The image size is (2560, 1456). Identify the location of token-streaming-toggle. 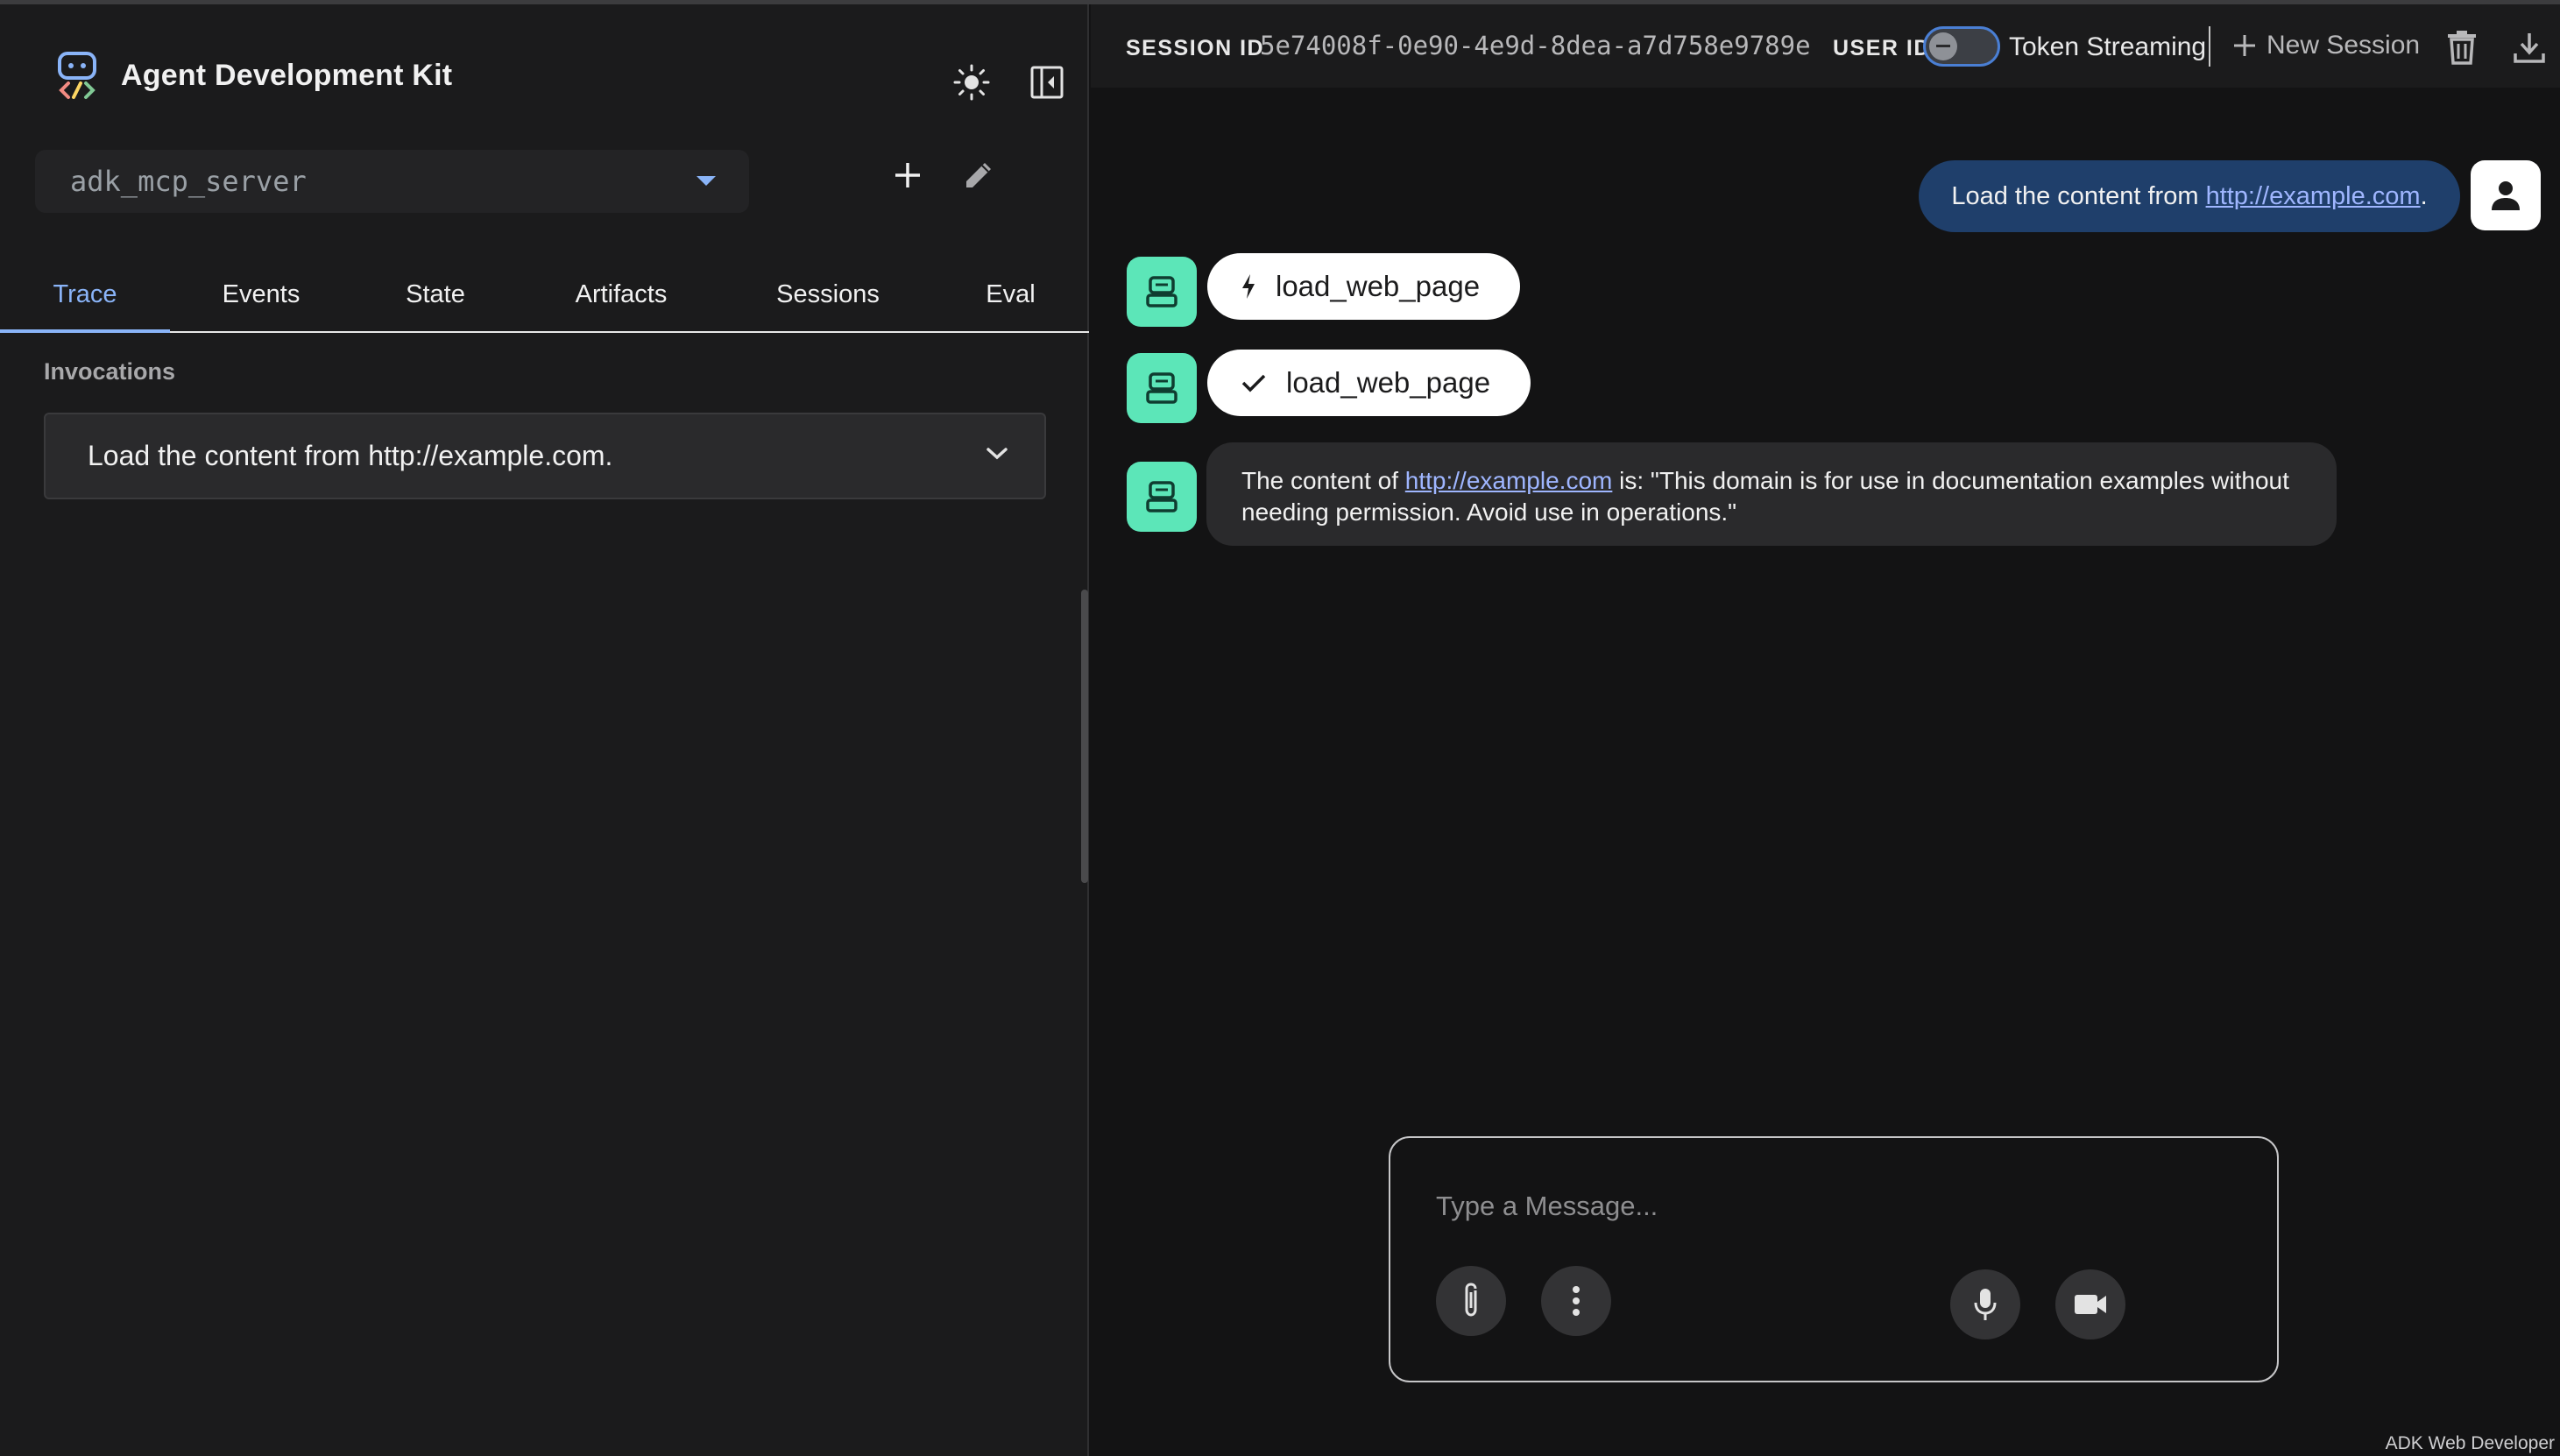
(1961, 46).